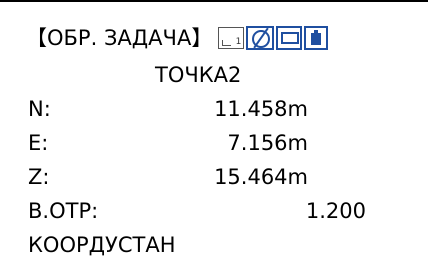 Image resolution: width=428 pixels, height=275 pixels. Describe the element at coordinates (39, 109) in the screenshot. I see `northing-label: N:` at that location.